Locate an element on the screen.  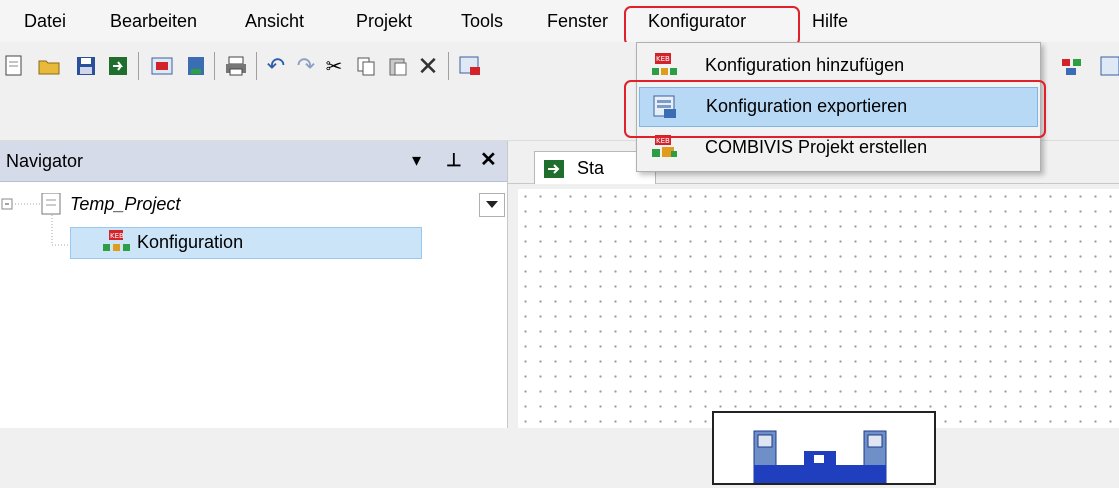
panel-menu-icon: ▾ is located at coordinates (416, 160).